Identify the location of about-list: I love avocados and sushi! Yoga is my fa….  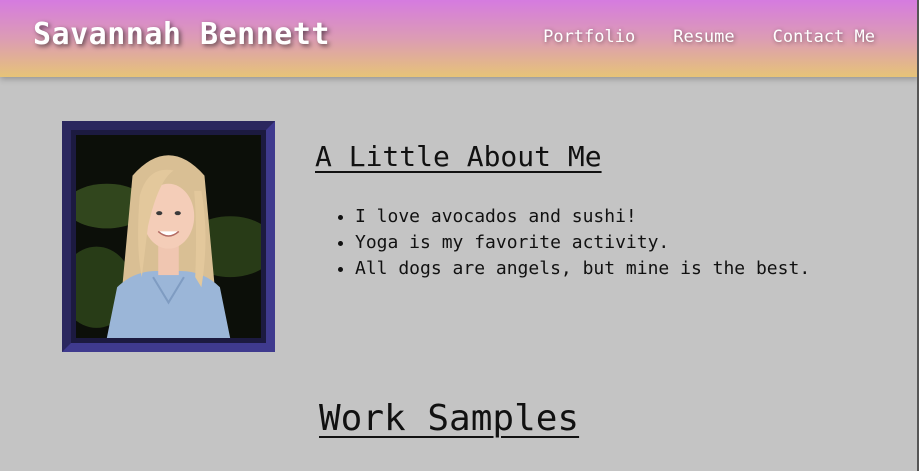
(582, 243).